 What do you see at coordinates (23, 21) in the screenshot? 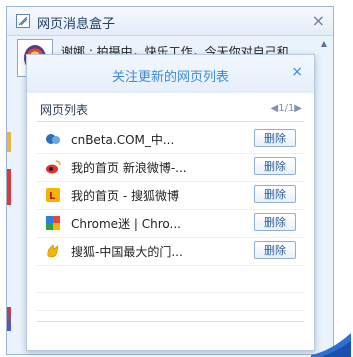
I see `feather-icon` at bounding box center [23, 21].